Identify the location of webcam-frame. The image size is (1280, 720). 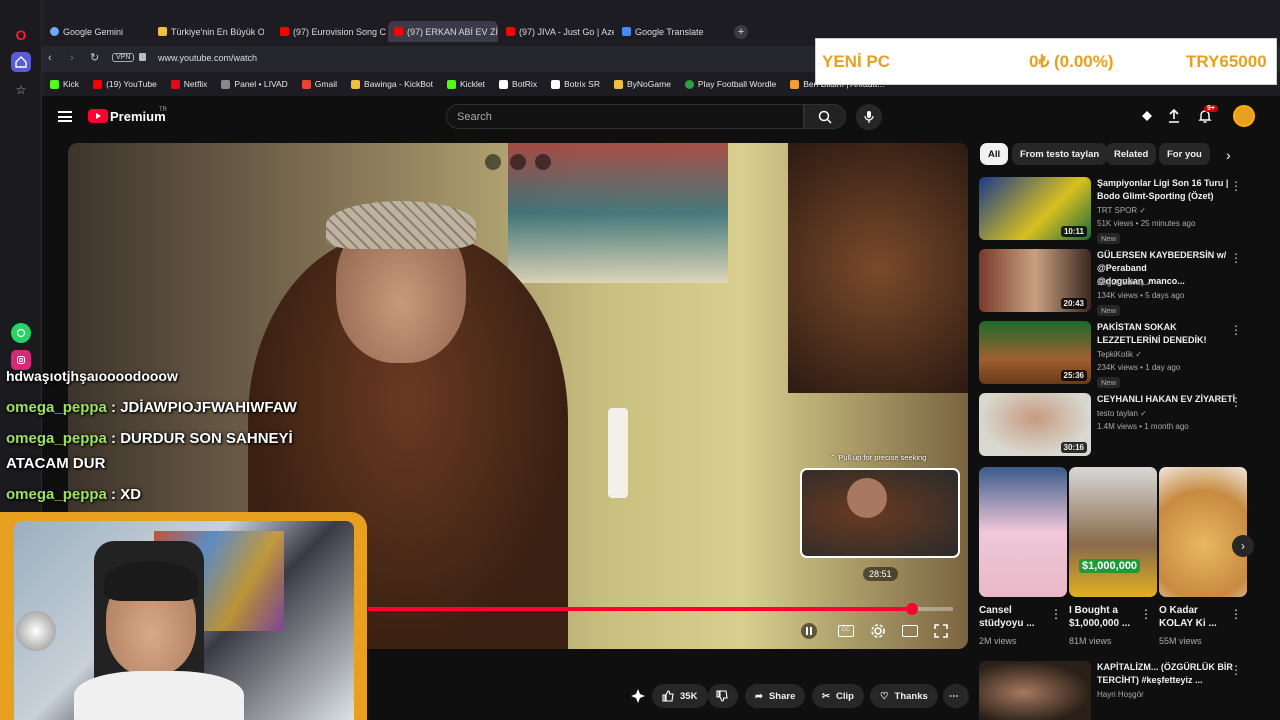
(183, 616).